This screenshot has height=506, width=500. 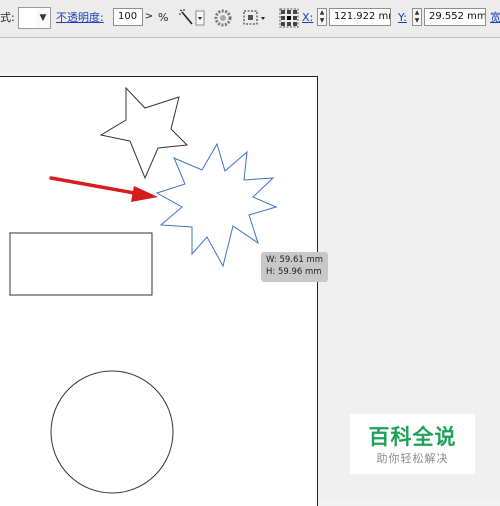 What do you see at coordinates (103, 189) in the screenshot?
I see `annotation-arrow` at bounding box center [103, 189].